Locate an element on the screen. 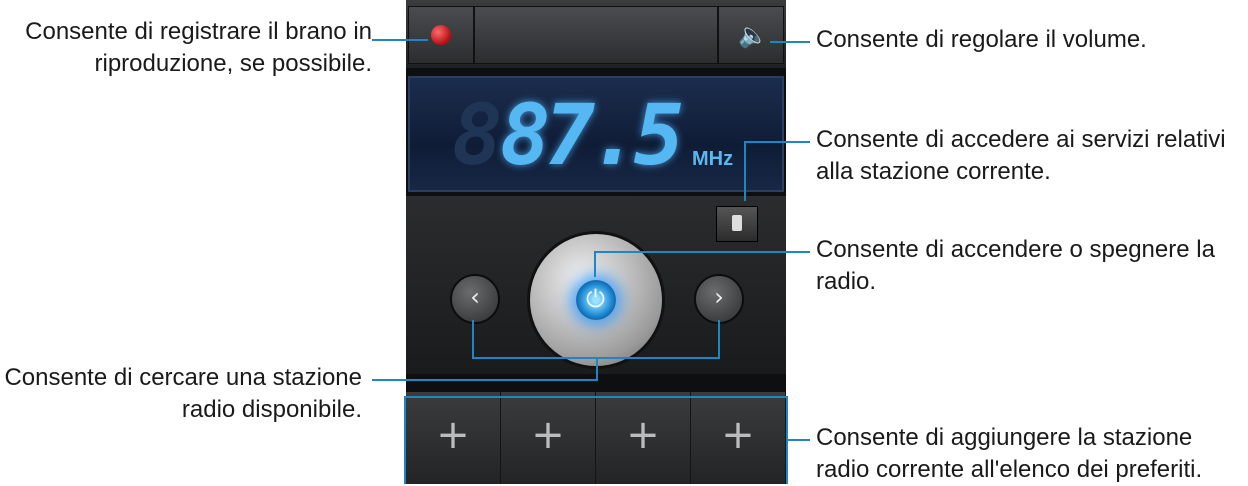 Image resolution: width=1248 pixels, height=486 pixels. leader-line-search-bracket is located at coordinates (596, 358).